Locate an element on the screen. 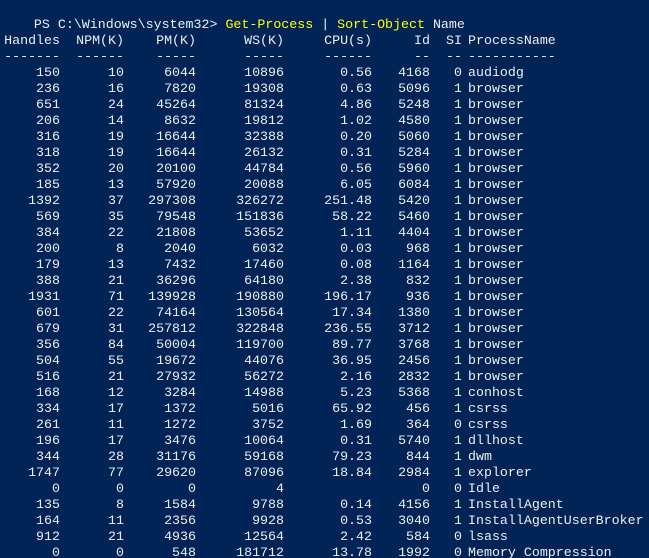 The height and width of the screenshot is (558, 649). cell-handles: 356 is located at coordinates (48, 344).